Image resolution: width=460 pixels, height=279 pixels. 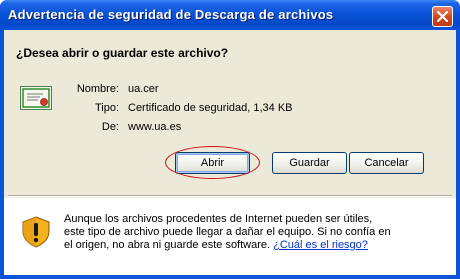 What do you see at coordinates (97, 89) in the screenshot?
I see `name-label: Nombre:` at bounding box center [97, 89].